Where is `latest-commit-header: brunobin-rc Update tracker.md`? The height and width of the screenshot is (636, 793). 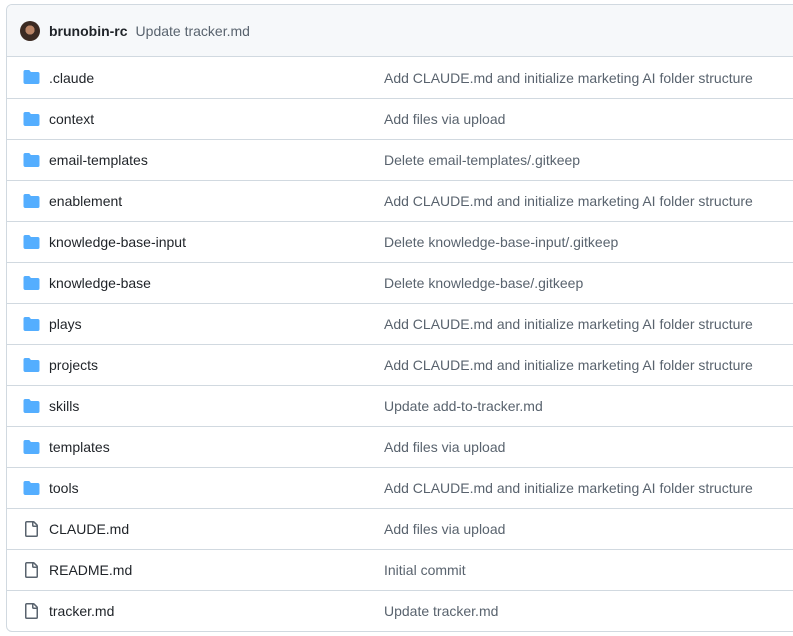
latest-commit-header: brunobin-rc Update tracker.md is located at coordinates (400, 31).